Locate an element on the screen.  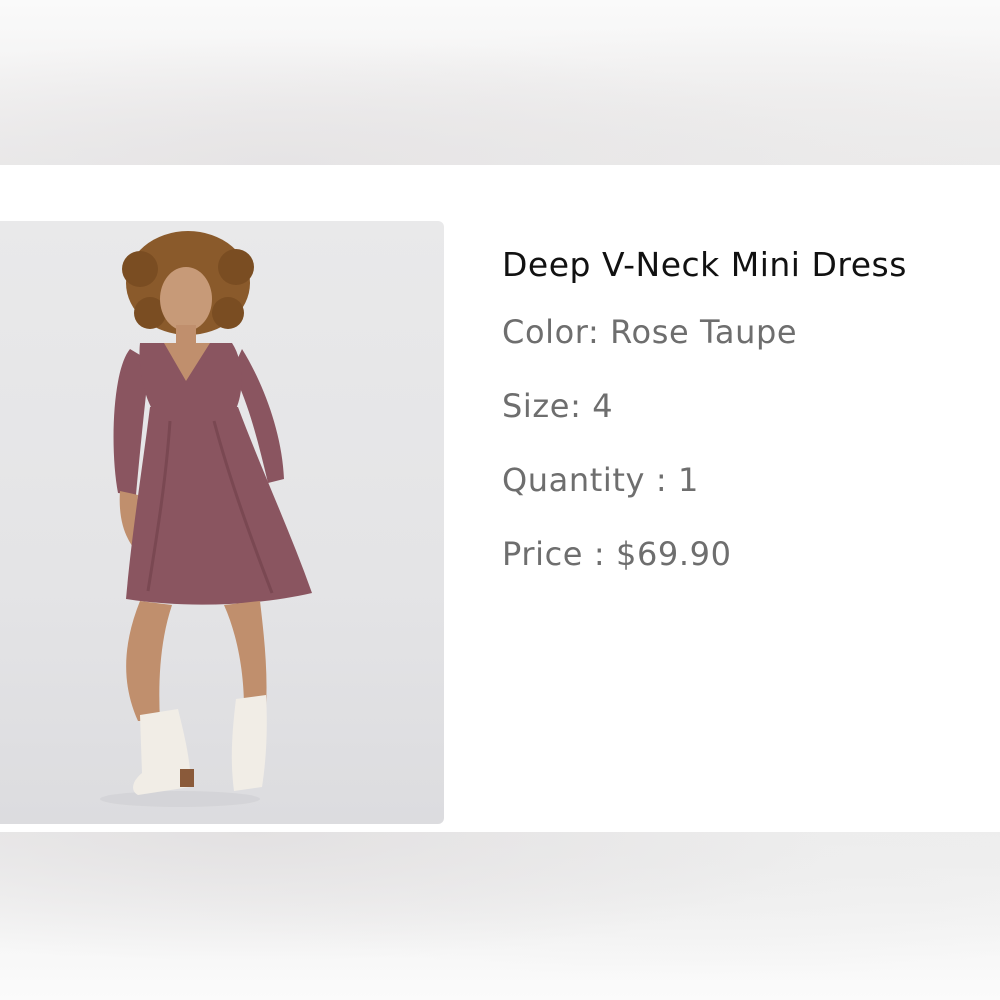
model-illustration is located at coordinates (206, 519).